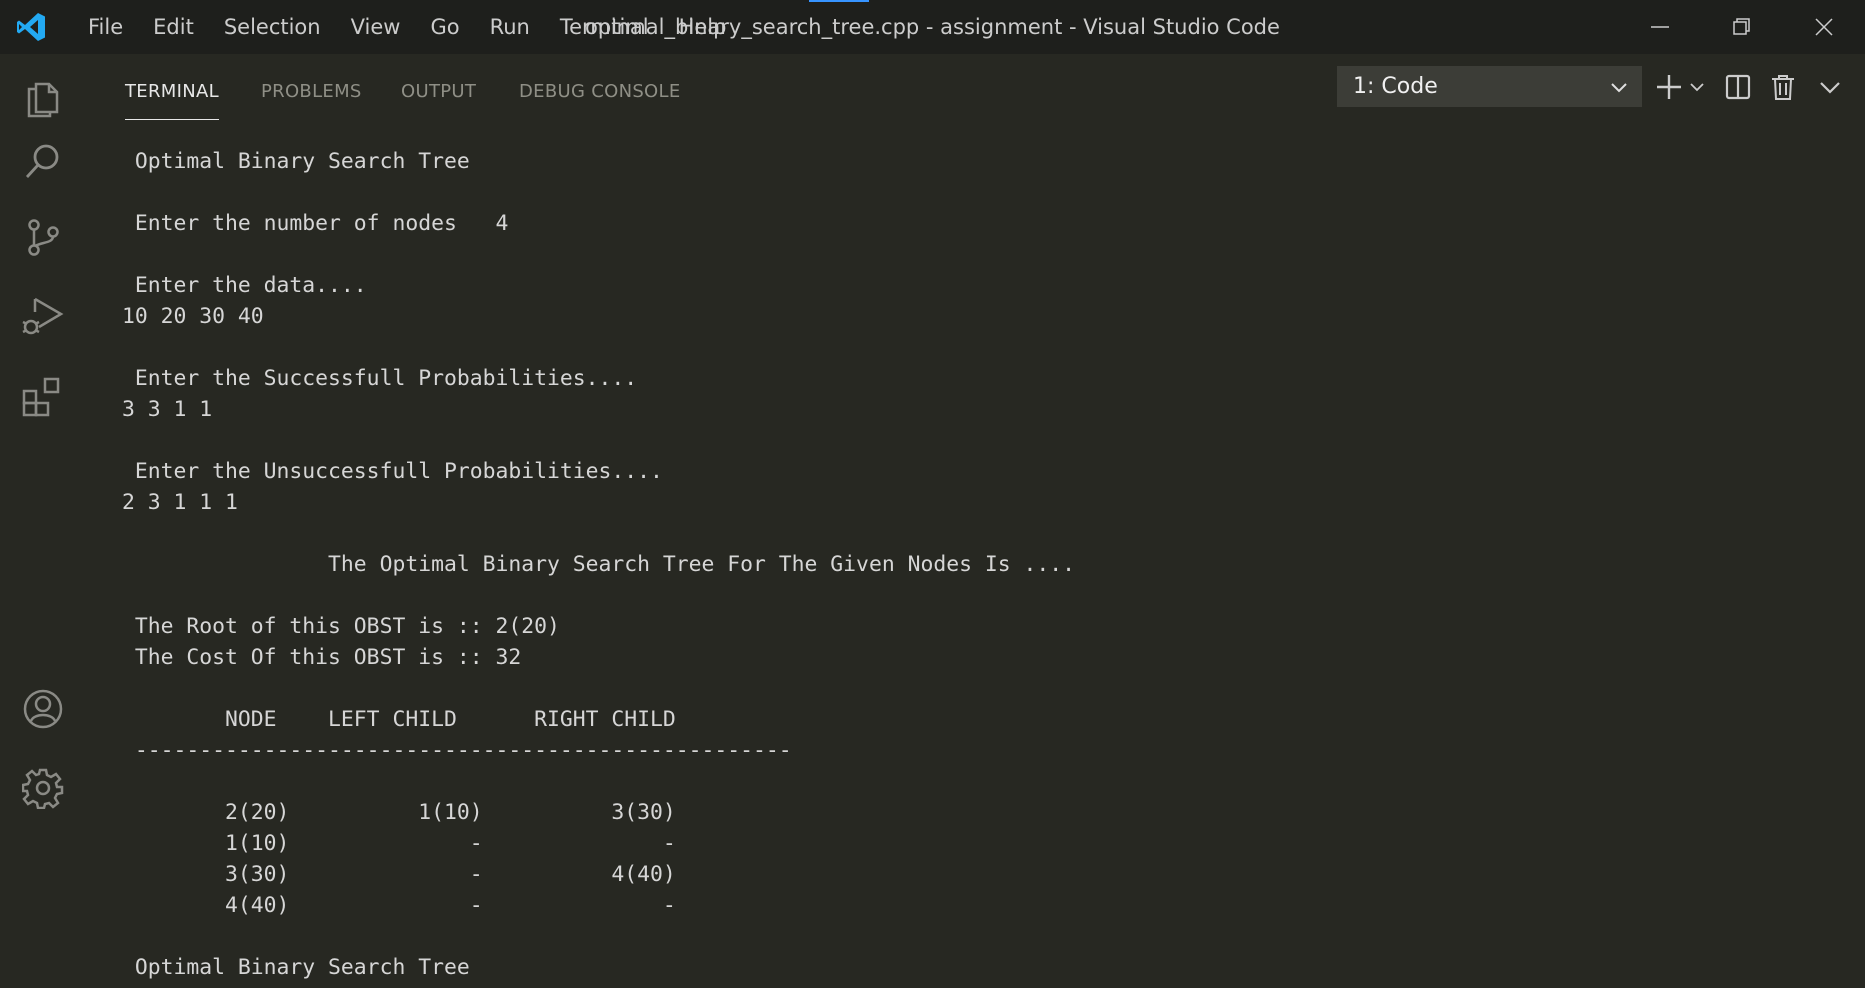 The height and width of the screenshot is (988, 1865). I want to click on run-debug-icon, so click(43, 316).